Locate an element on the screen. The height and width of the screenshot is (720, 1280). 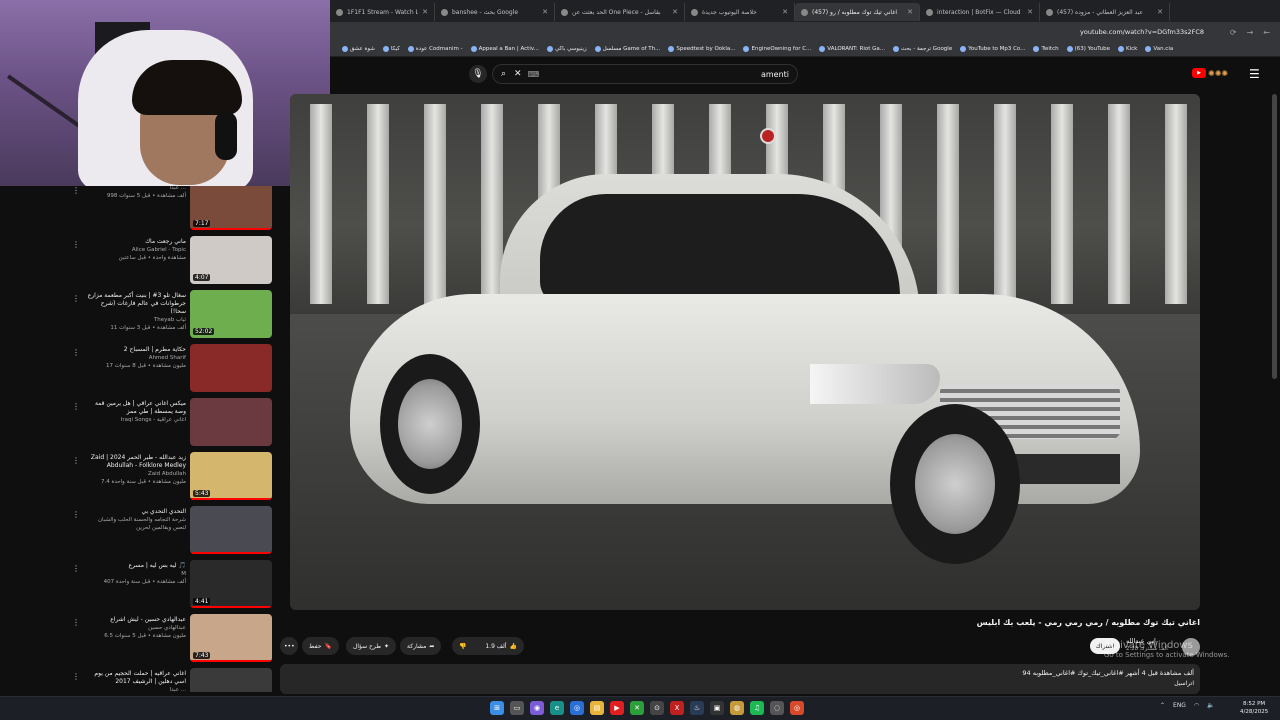
chrome-active-icon: ◎ is located at coordinates (797, 708).